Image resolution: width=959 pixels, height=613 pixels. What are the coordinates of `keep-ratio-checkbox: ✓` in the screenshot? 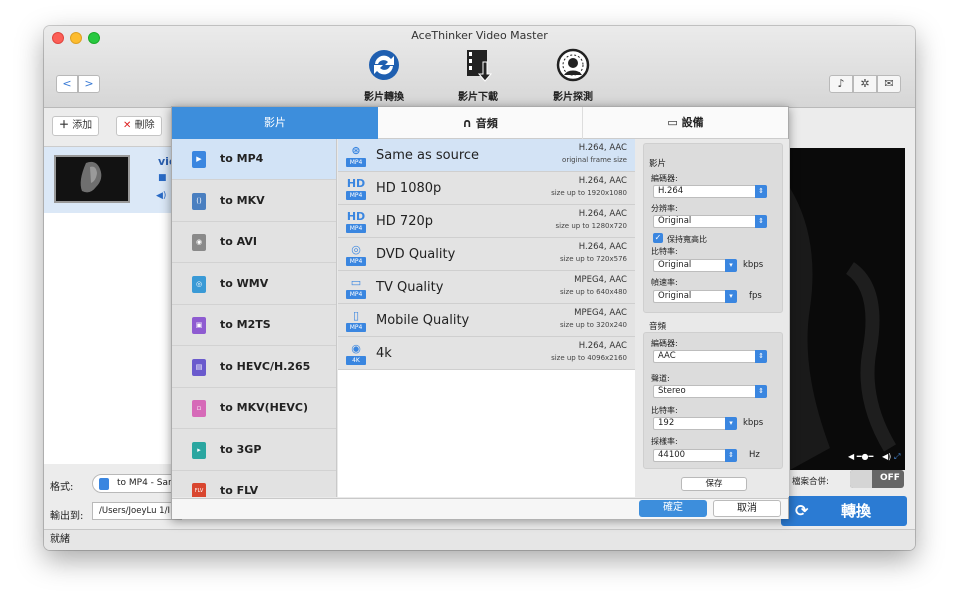 It's located at (658, 238).